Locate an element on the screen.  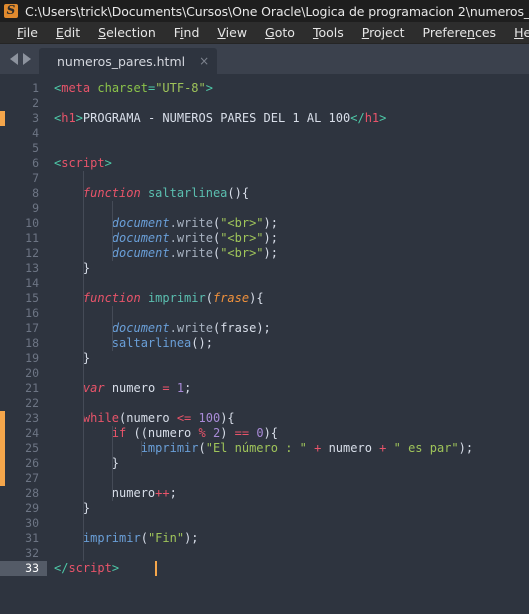
line-number: 1 is located at coordinates (35, 88).